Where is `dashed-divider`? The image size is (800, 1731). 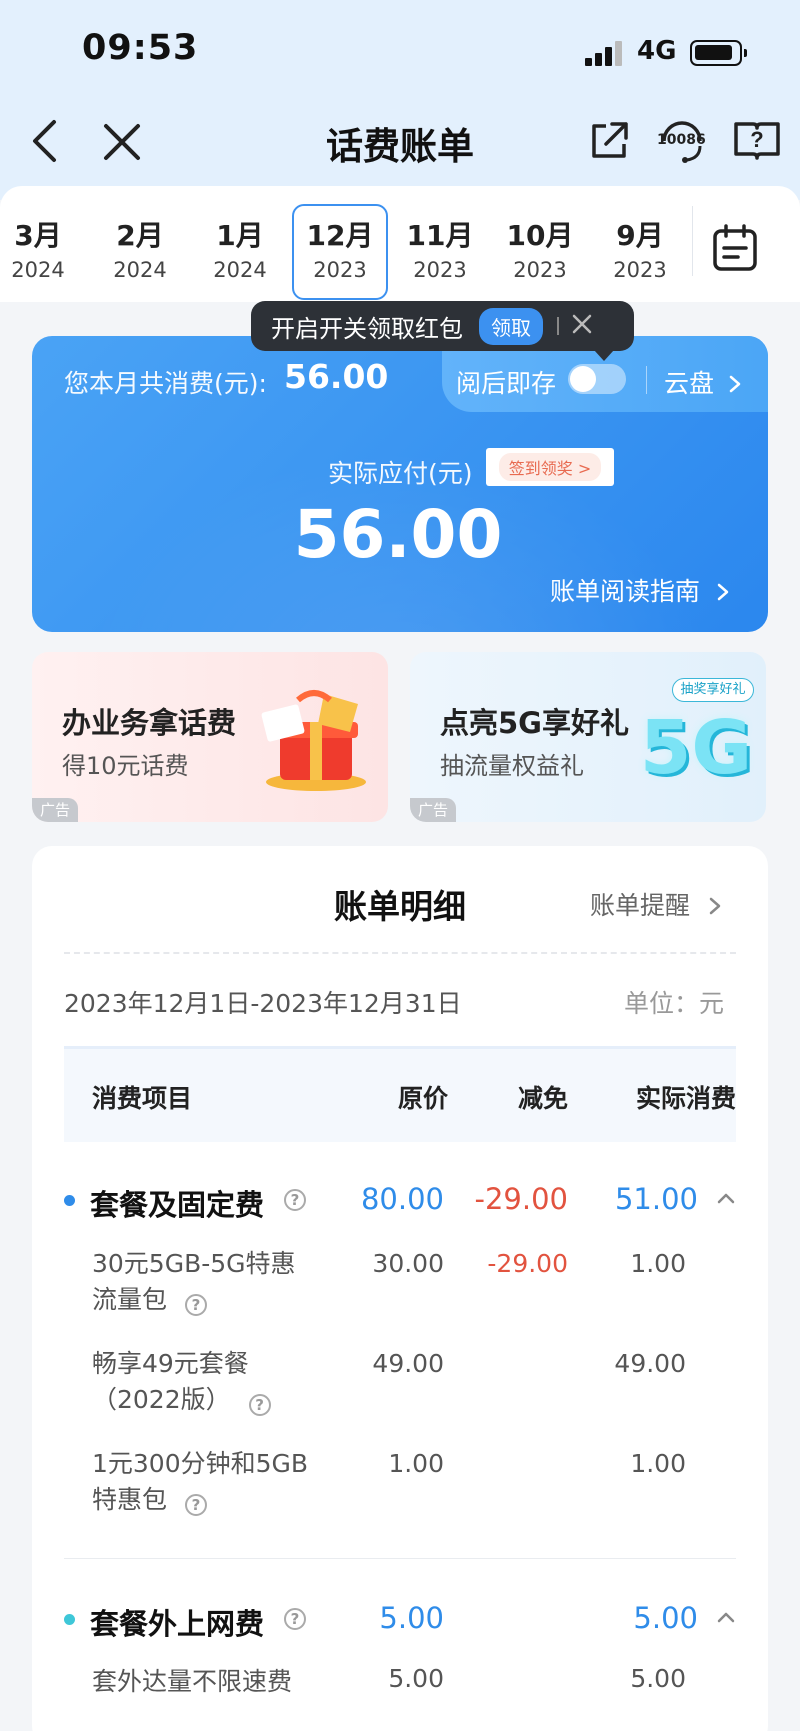 dashed-divider is located at coordinates (400, 953).